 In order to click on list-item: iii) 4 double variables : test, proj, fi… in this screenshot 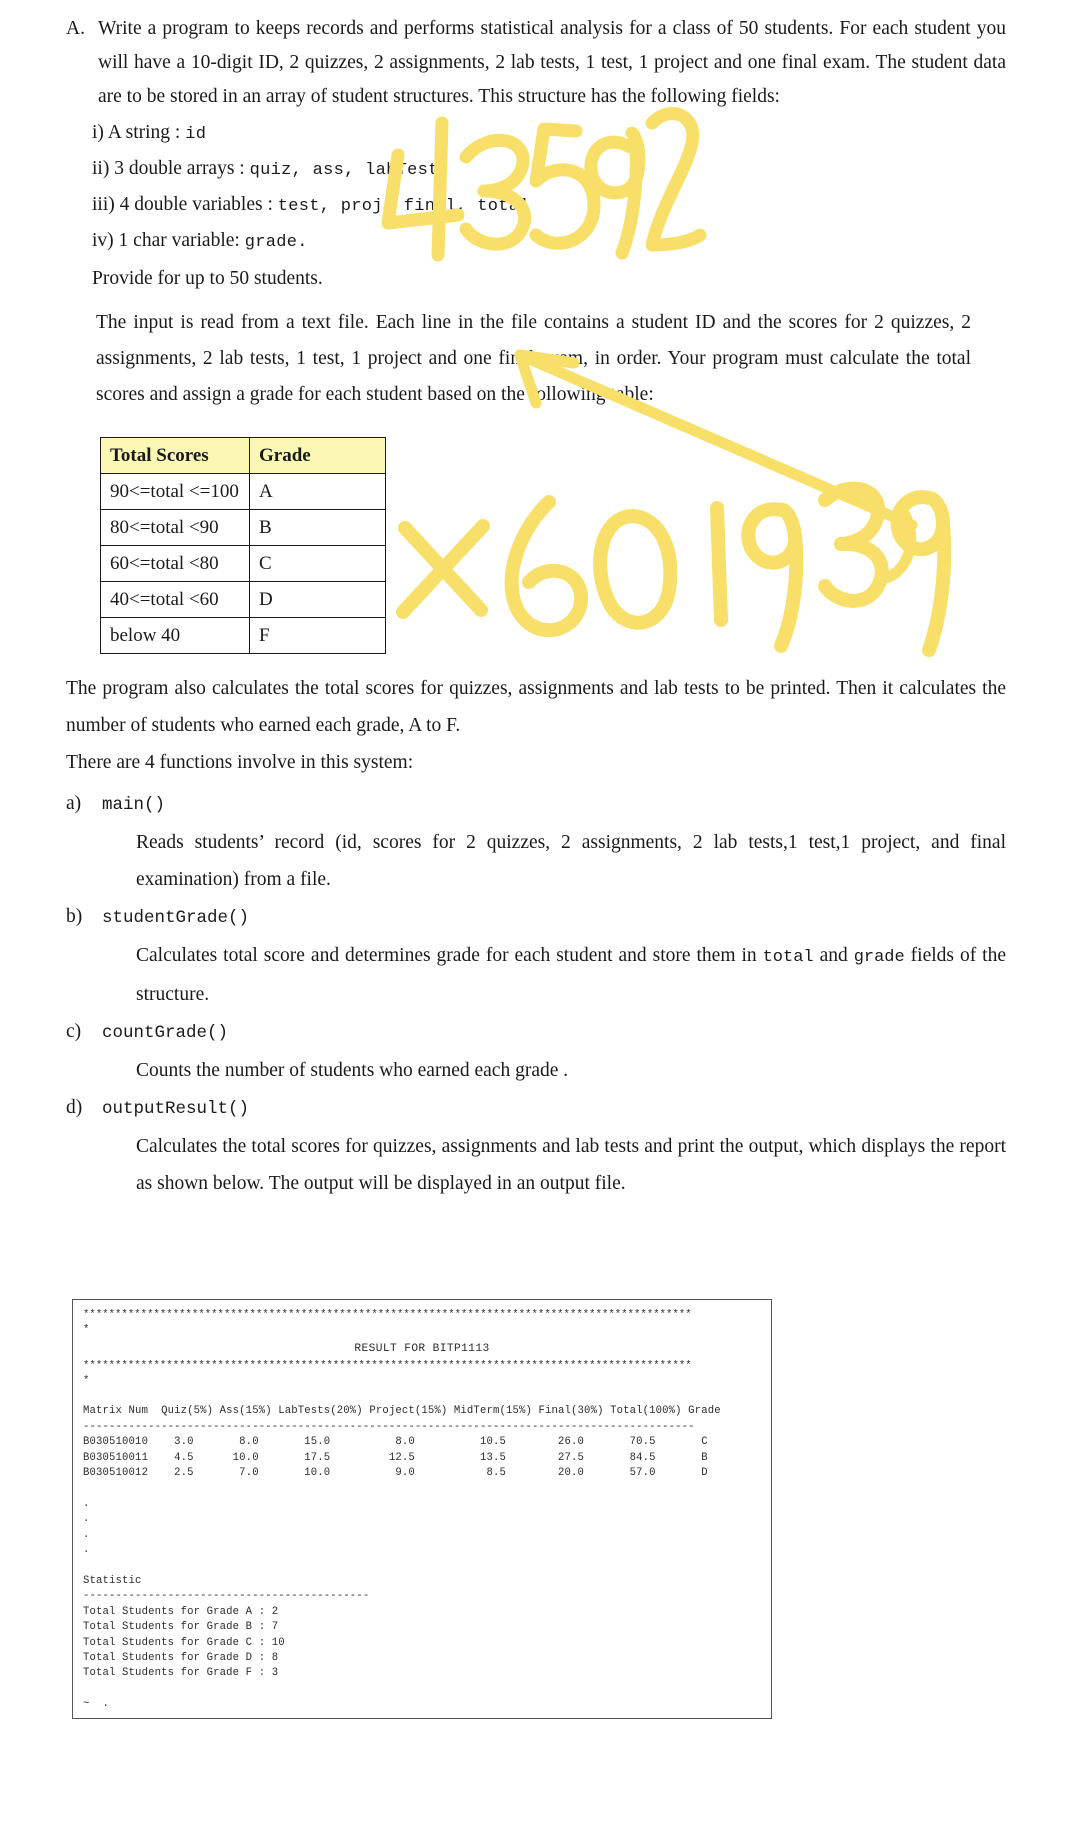, I will do `click(549, 206)`.